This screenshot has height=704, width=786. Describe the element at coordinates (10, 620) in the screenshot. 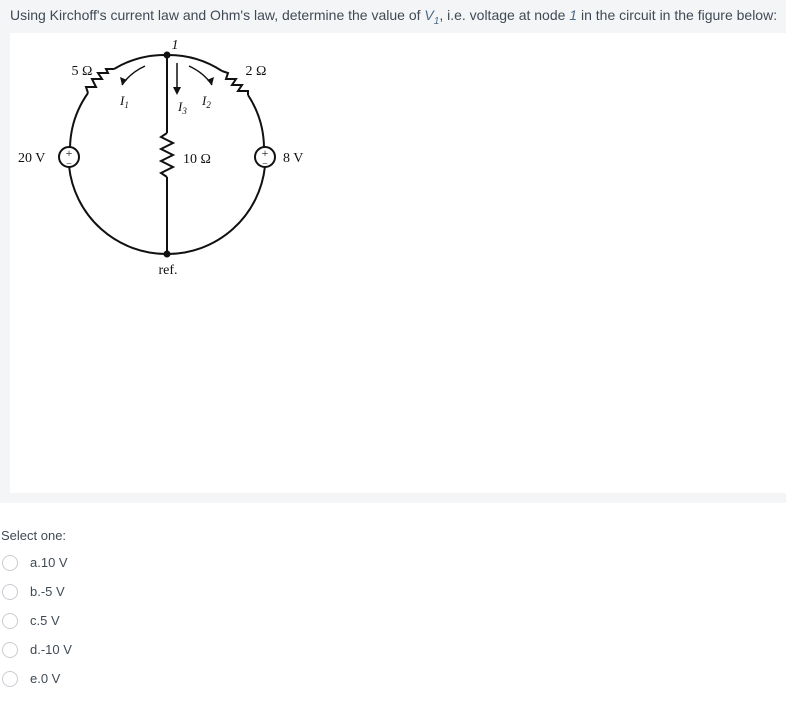

I see `radio-c` at that location.